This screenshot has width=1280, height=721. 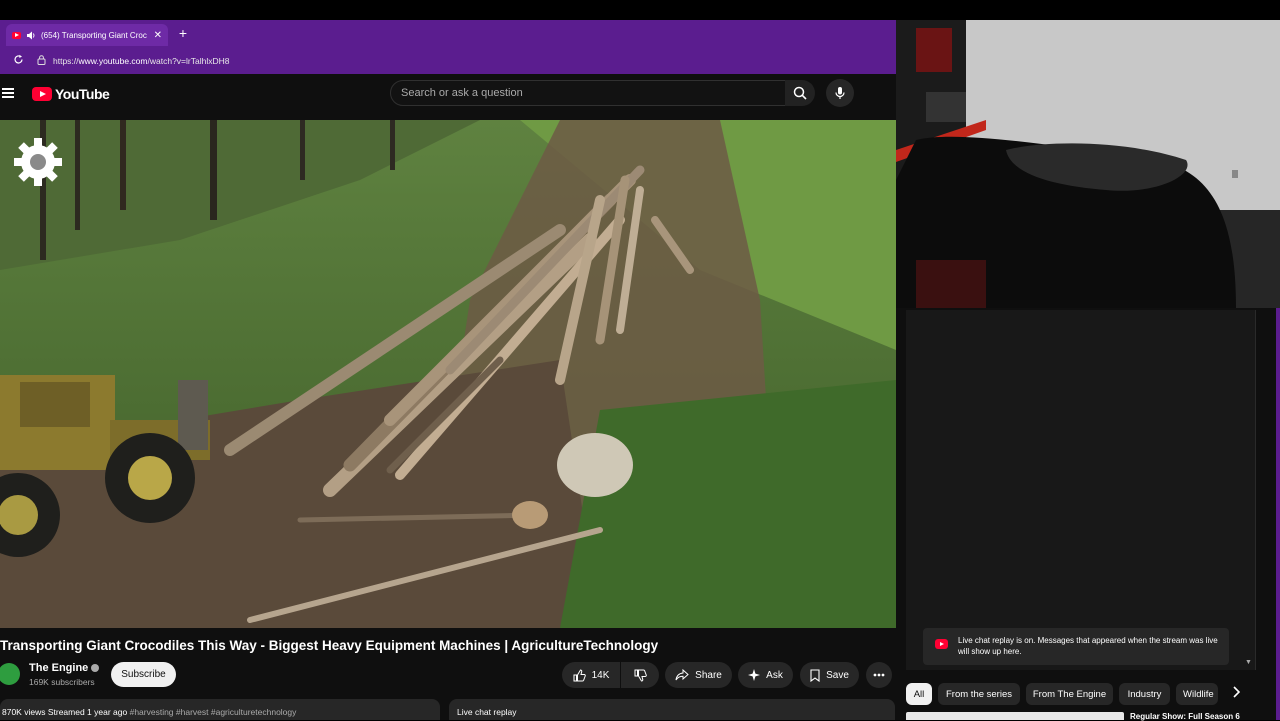 What do you see at coordinates (95, 668) in the screenshot?
I see `verified-icon` at bounding box center [95, 668].